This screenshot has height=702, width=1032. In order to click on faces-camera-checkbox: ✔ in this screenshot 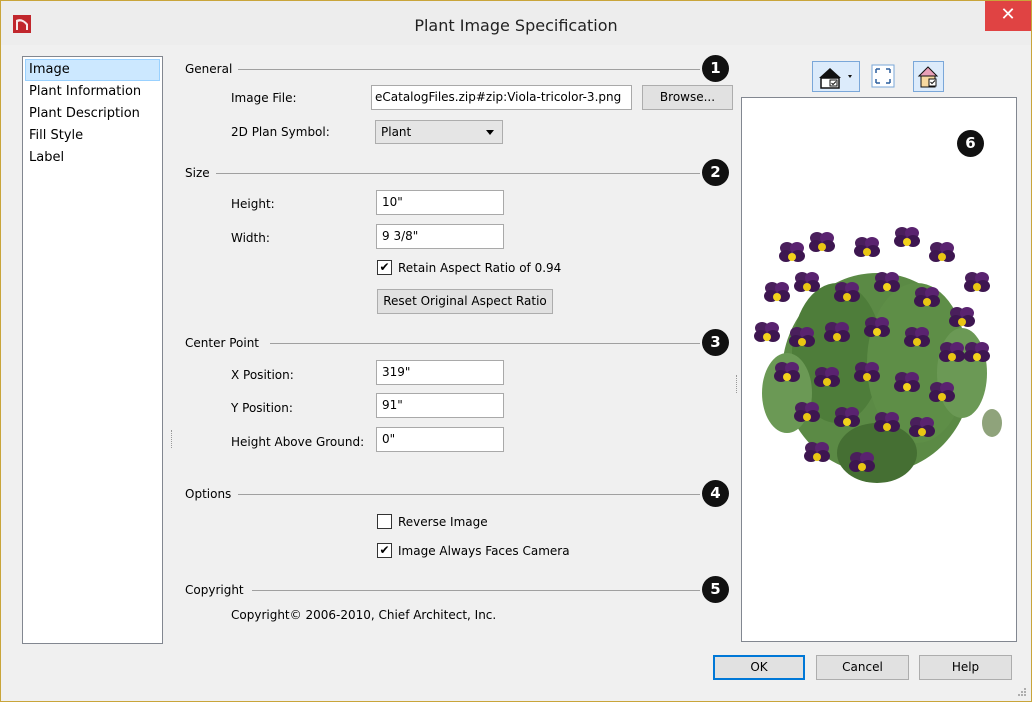, I will do `click(384, 550)`.